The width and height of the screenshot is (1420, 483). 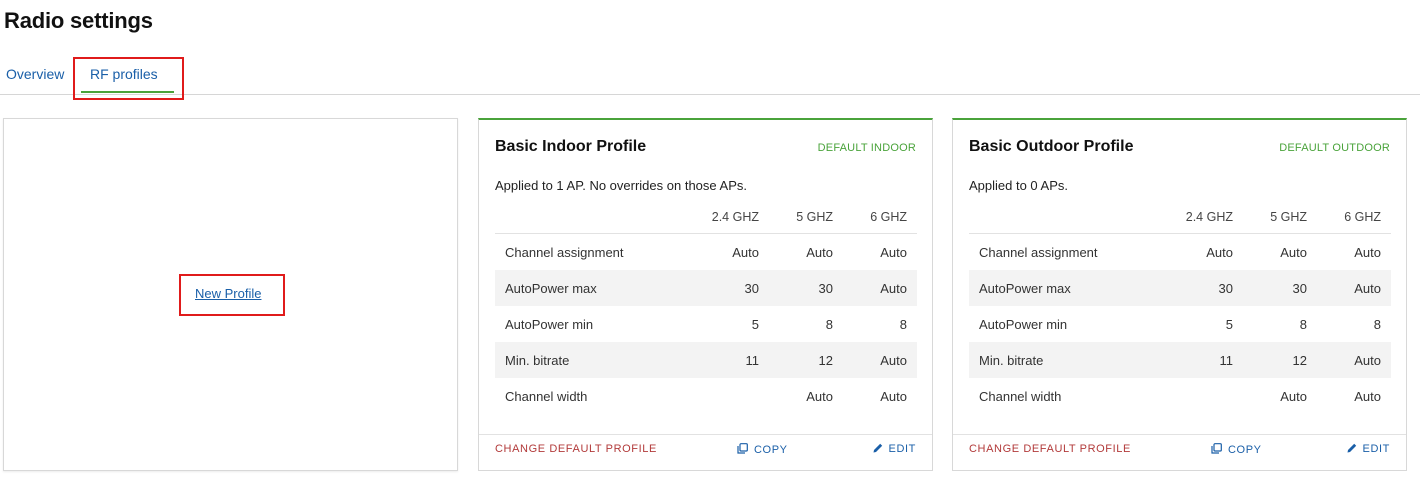 I want to click on highlight-new-profile, so click(x=232, y=295).